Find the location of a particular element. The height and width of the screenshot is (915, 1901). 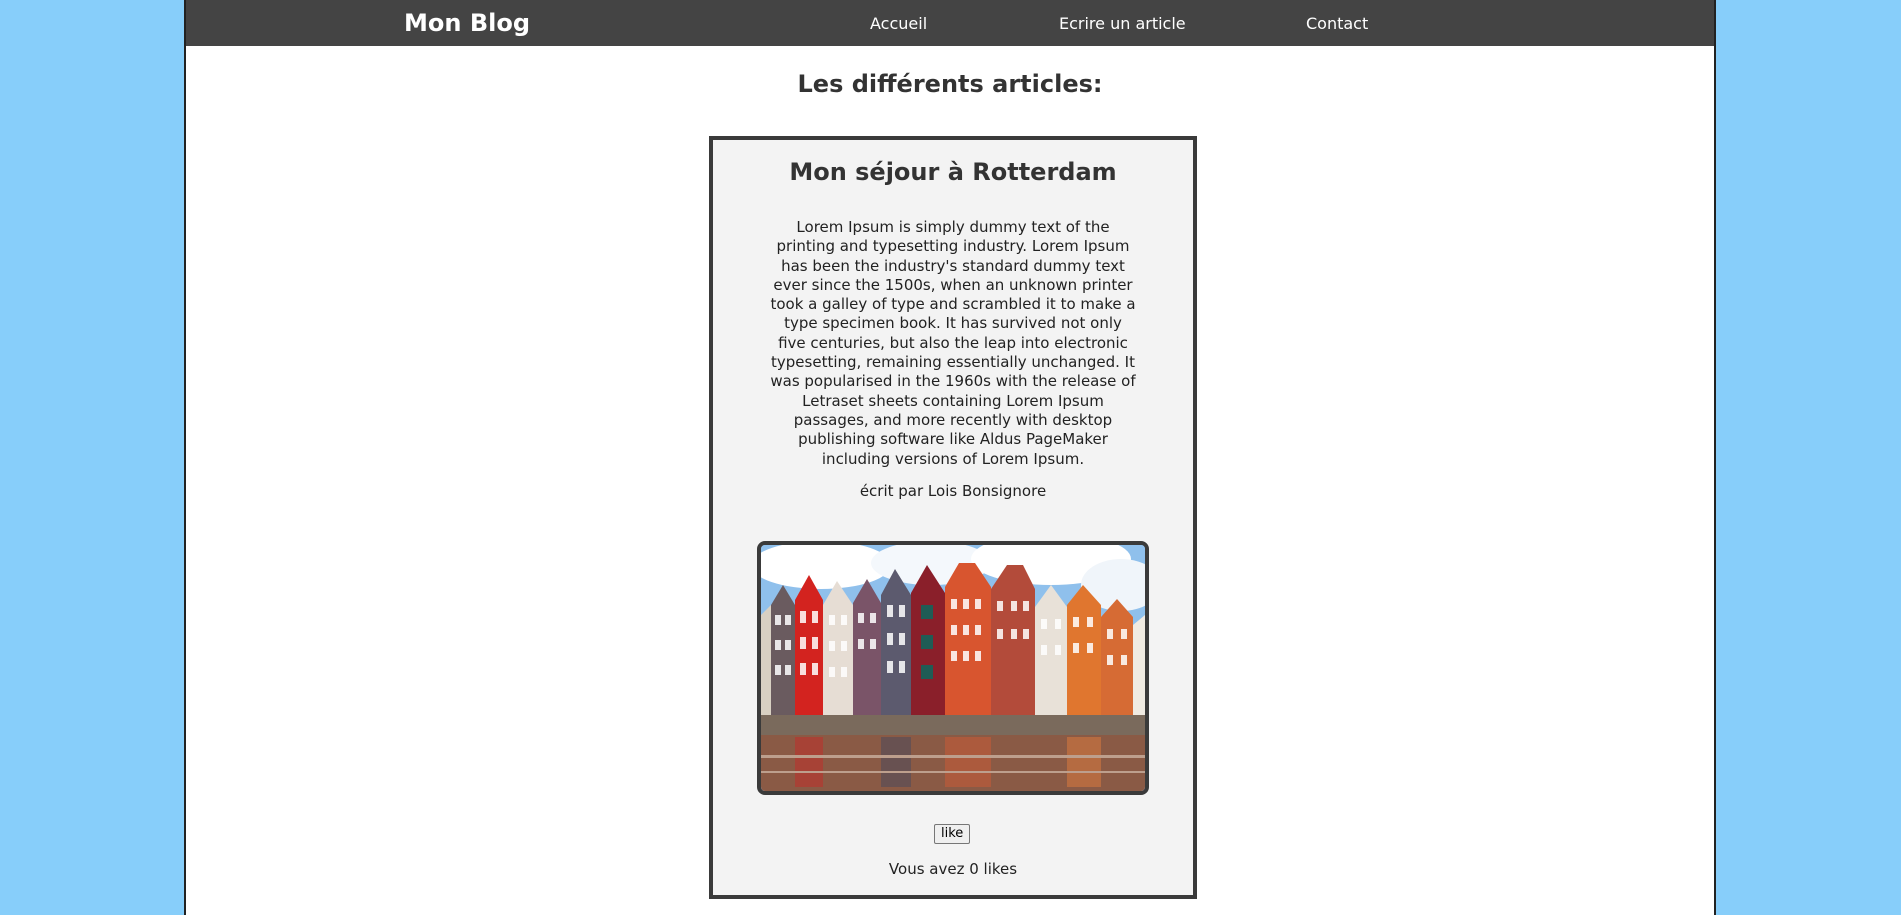

likes-count: Vous avez 0 likes is located at coordinates (953, 869).